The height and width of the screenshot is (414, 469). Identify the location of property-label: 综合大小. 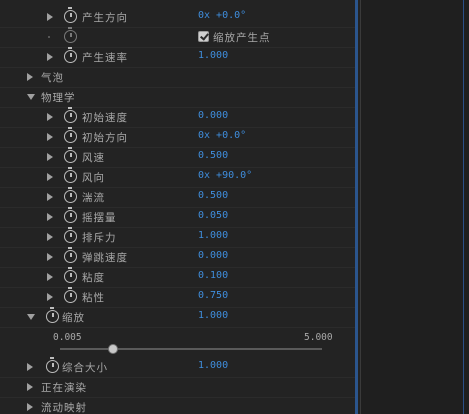
(85, 368).